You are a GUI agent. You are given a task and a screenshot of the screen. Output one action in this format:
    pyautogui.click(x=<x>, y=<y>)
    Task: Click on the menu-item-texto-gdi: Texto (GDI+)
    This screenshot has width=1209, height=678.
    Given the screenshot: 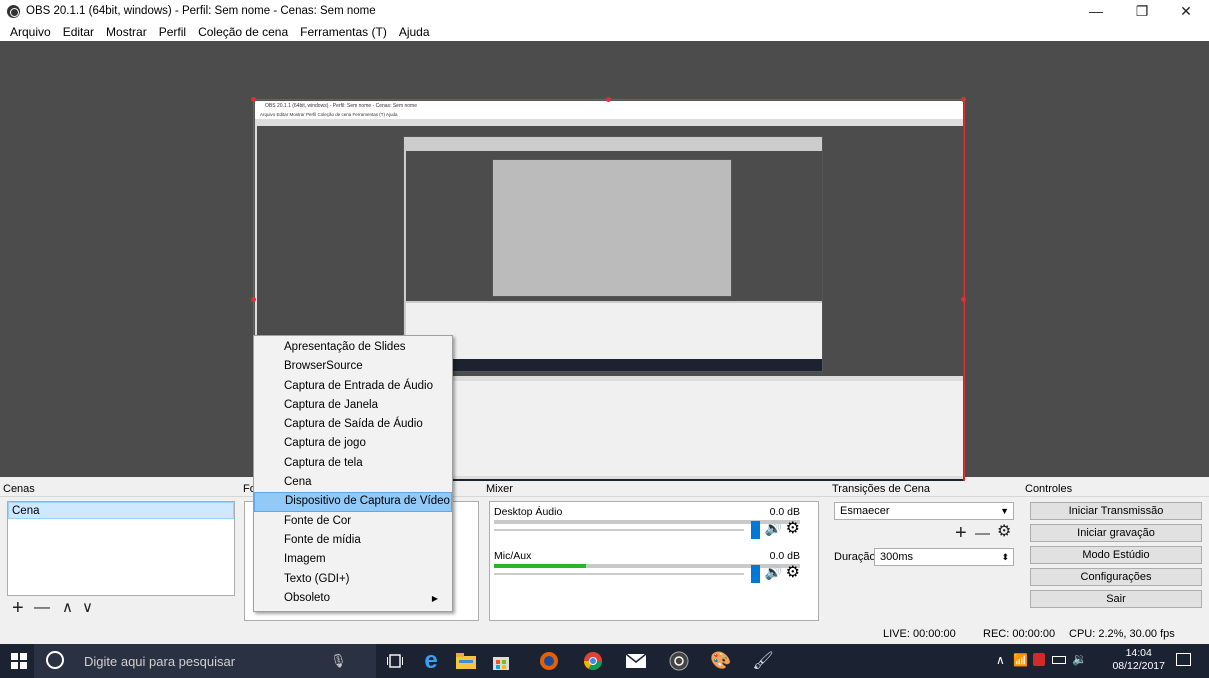 What is the action you would take?
    pyautogui.click(x=353, y=579)
    